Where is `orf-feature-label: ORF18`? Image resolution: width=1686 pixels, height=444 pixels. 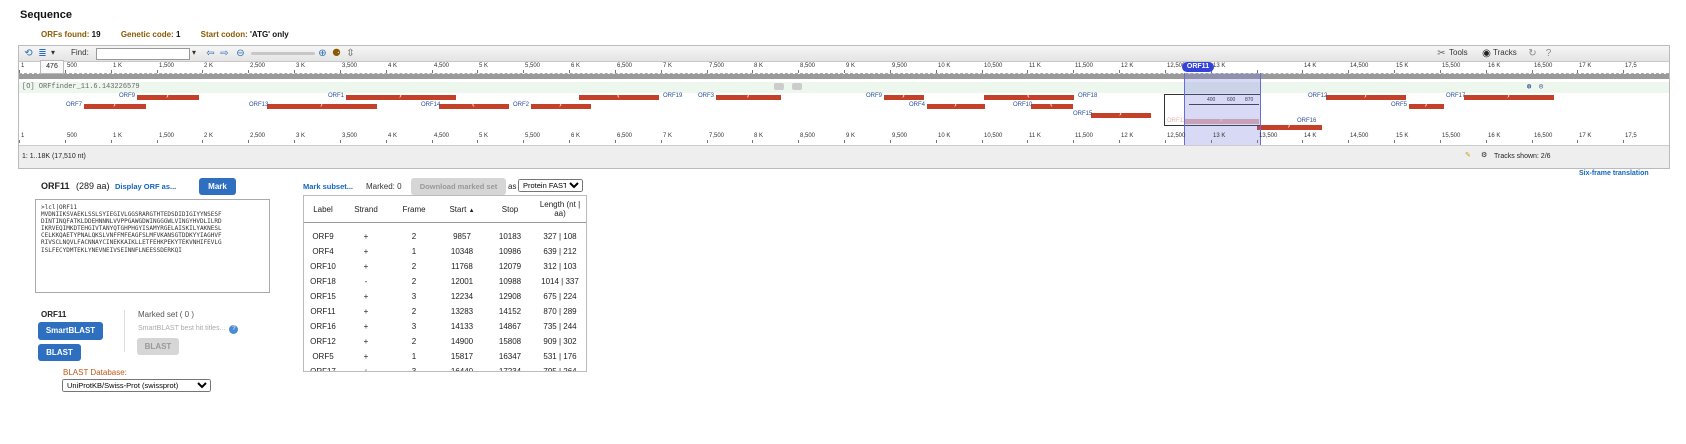 orf-feature-label: ORF18 is located at coordinates (1087, 96).